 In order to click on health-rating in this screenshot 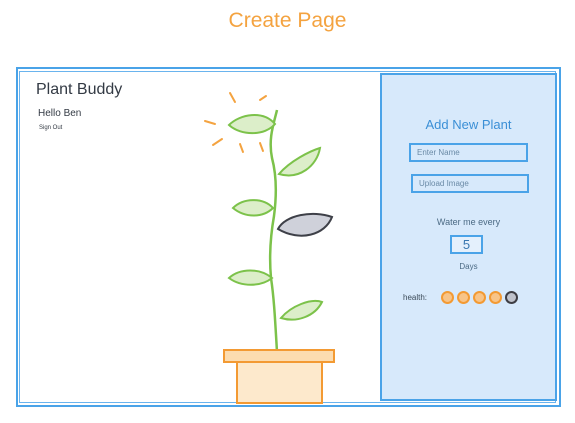, I will do `click(480, 297)`.